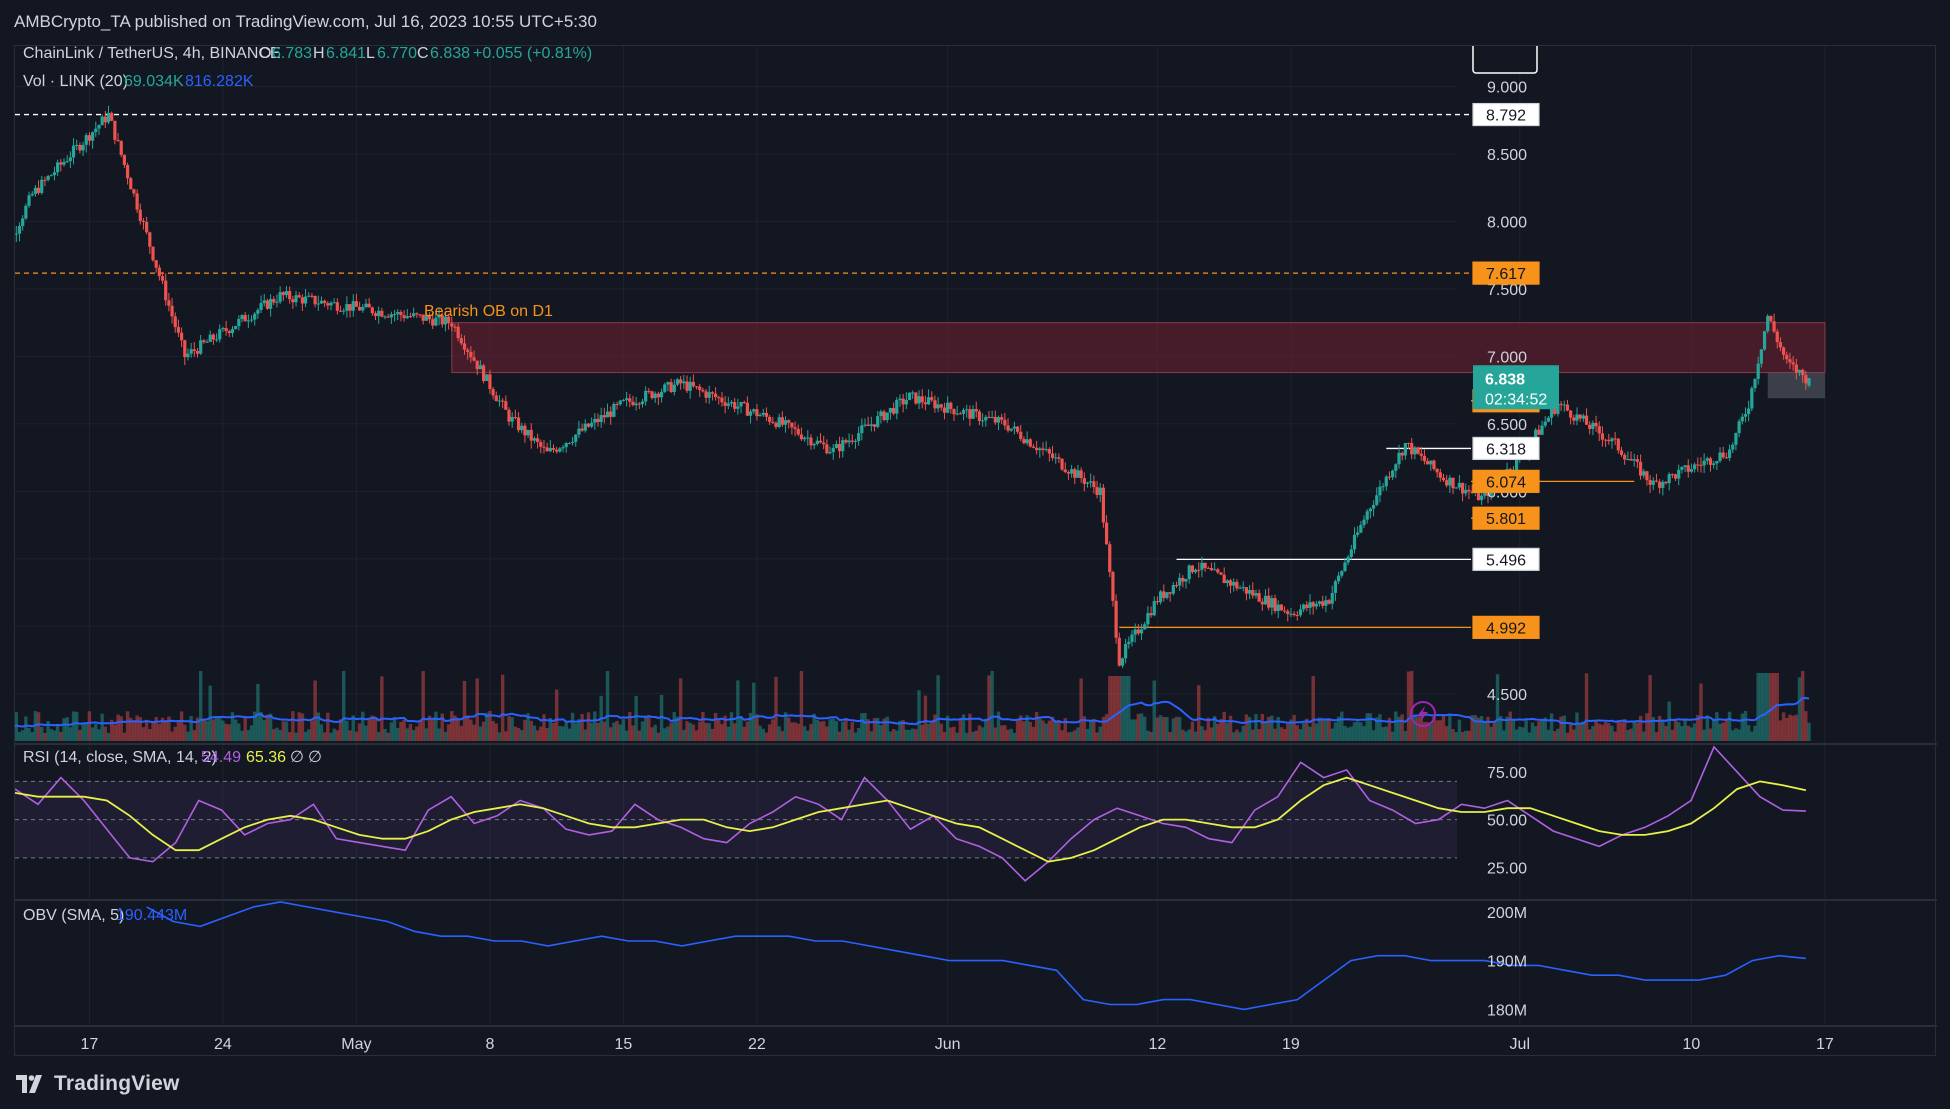 The image size is (1950, 1109). I want to click on tradingview-logo-icon, so click(29, 1084).